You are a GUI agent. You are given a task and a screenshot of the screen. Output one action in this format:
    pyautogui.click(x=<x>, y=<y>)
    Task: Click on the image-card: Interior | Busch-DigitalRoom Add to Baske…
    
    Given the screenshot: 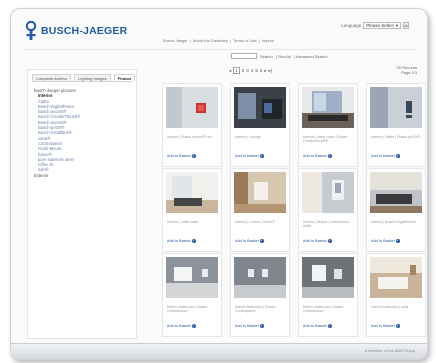 What is the action you would take?
    pyautogui.click(x=396, y=210)
    